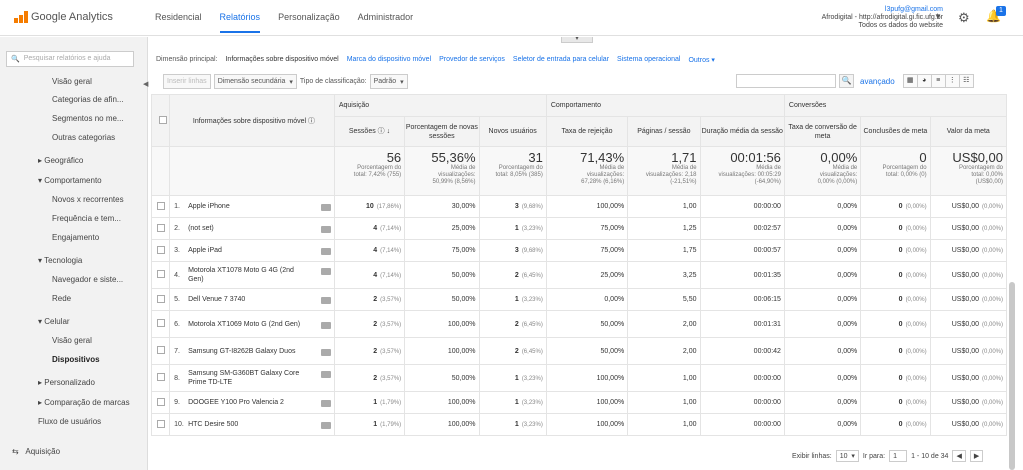 This screenshot has height=470, width=1023. What do you see at coordinates (76, 359) in the screenshot?
I see `sidebar-item-dispositivos: Dispositivos` at bounding box center [76, 359].